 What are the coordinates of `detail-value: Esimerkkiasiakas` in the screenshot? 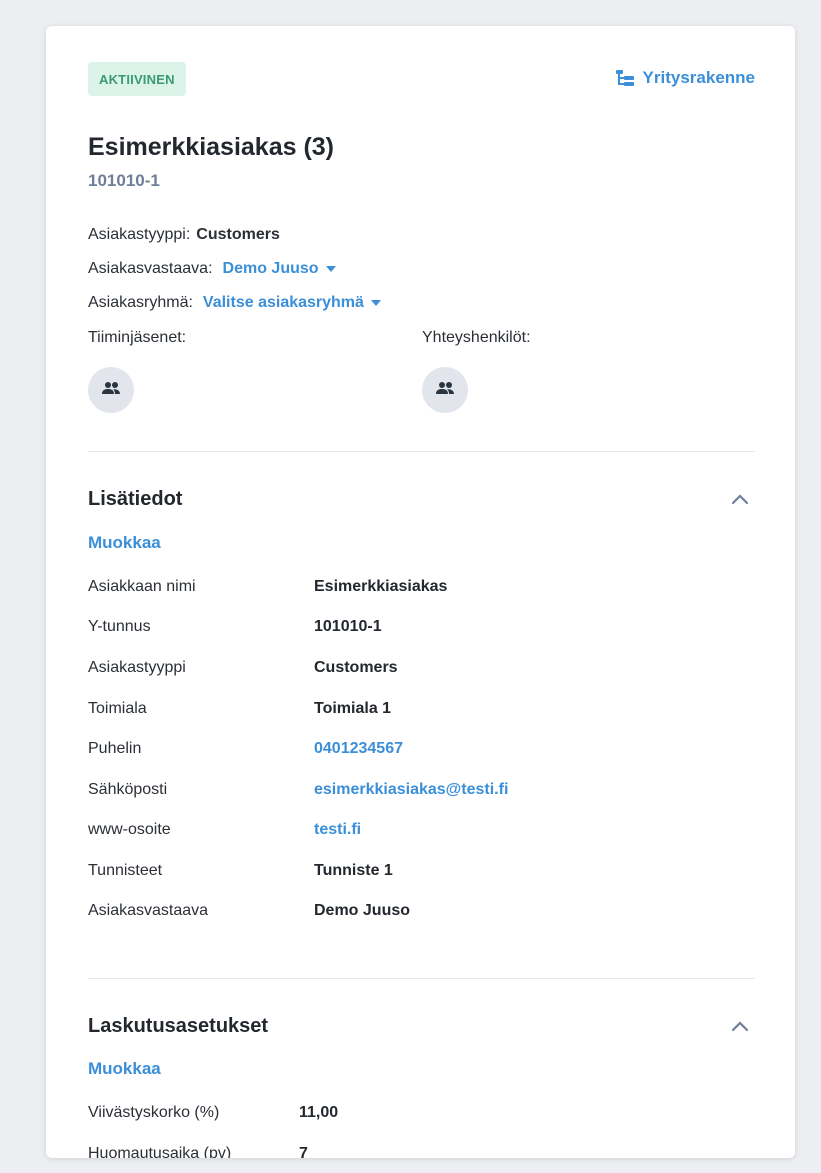 It's located at (381, 586).